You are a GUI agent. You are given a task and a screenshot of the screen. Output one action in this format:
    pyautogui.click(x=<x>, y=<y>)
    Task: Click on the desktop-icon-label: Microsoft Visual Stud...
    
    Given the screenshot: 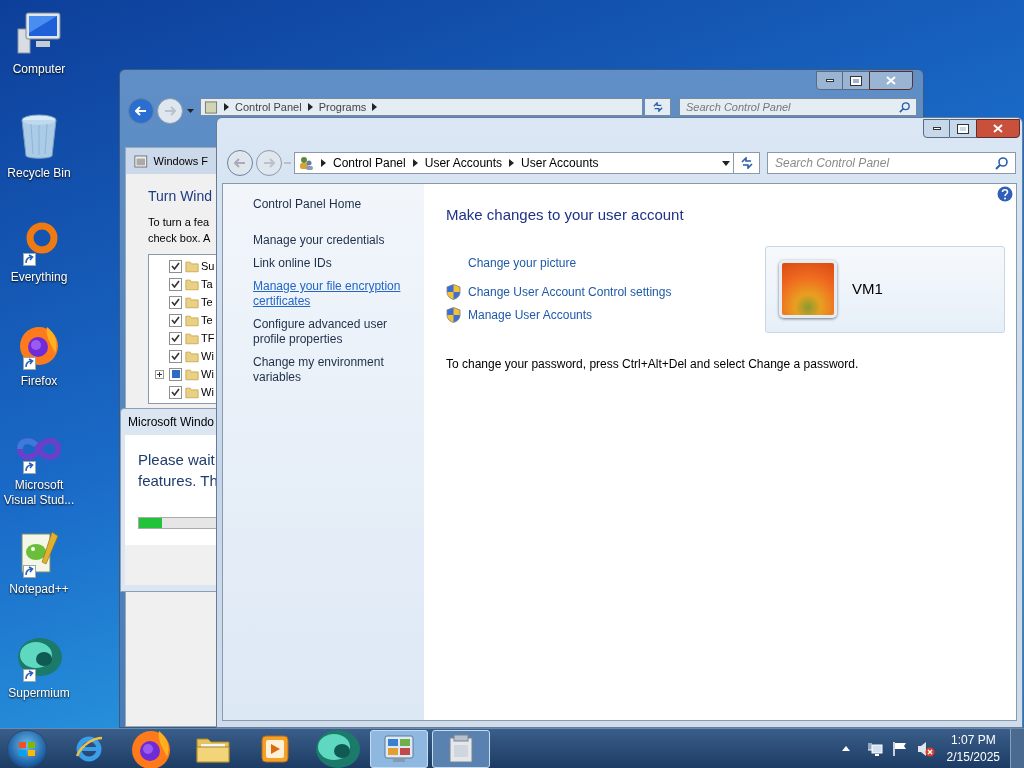 What is the action you would take?
    pyautogui.click(x=39, y=493)
    